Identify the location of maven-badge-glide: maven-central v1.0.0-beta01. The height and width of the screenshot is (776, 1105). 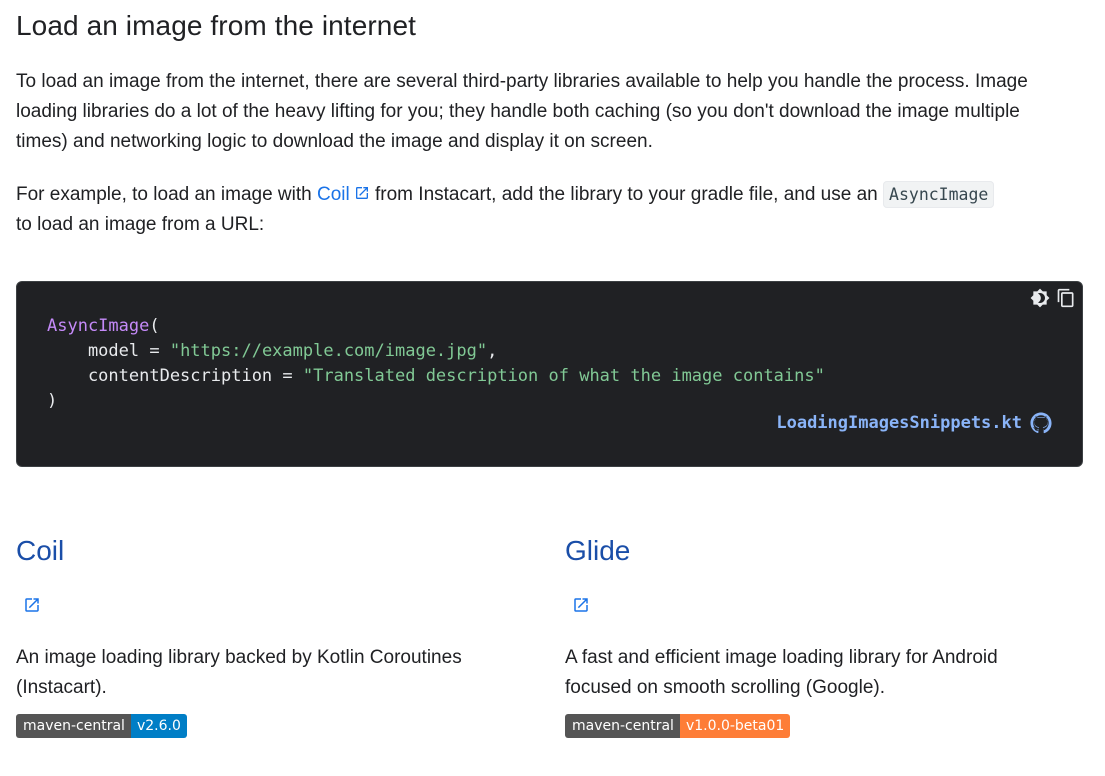
(678, 726).